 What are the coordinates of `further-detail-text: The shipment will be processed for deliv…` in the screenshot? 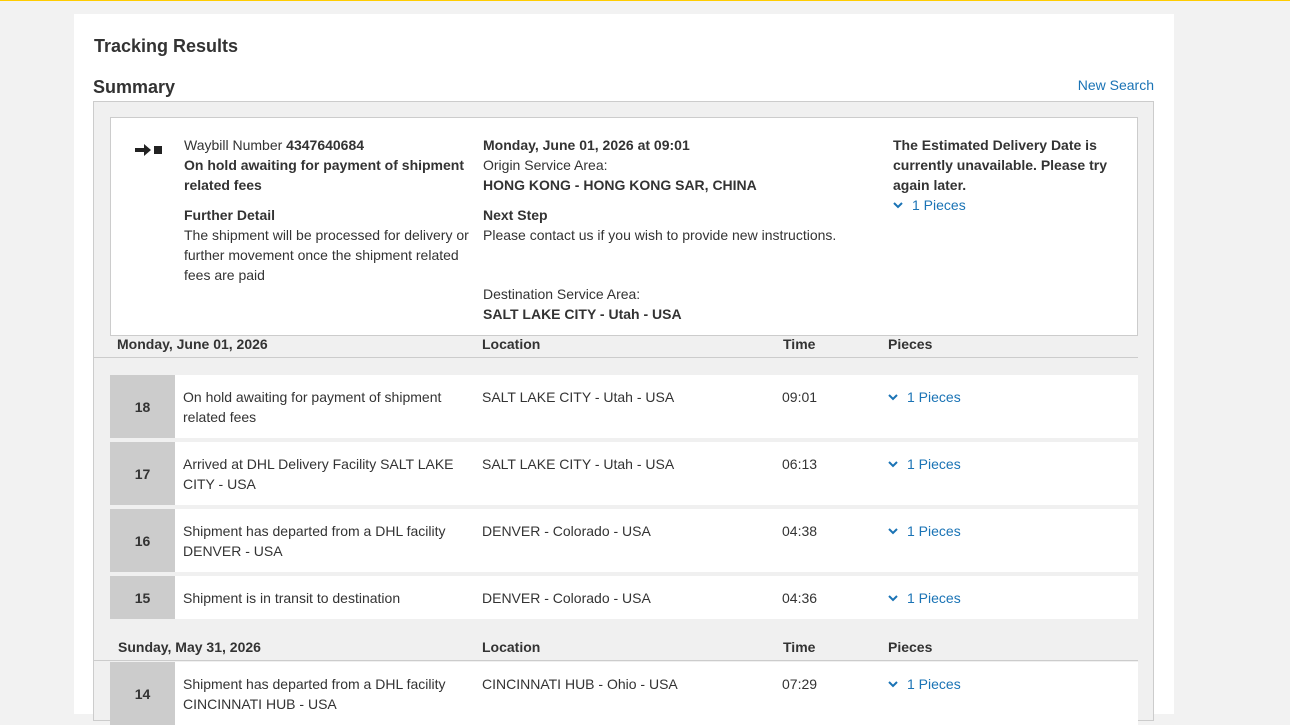 It's located at (326, 255).